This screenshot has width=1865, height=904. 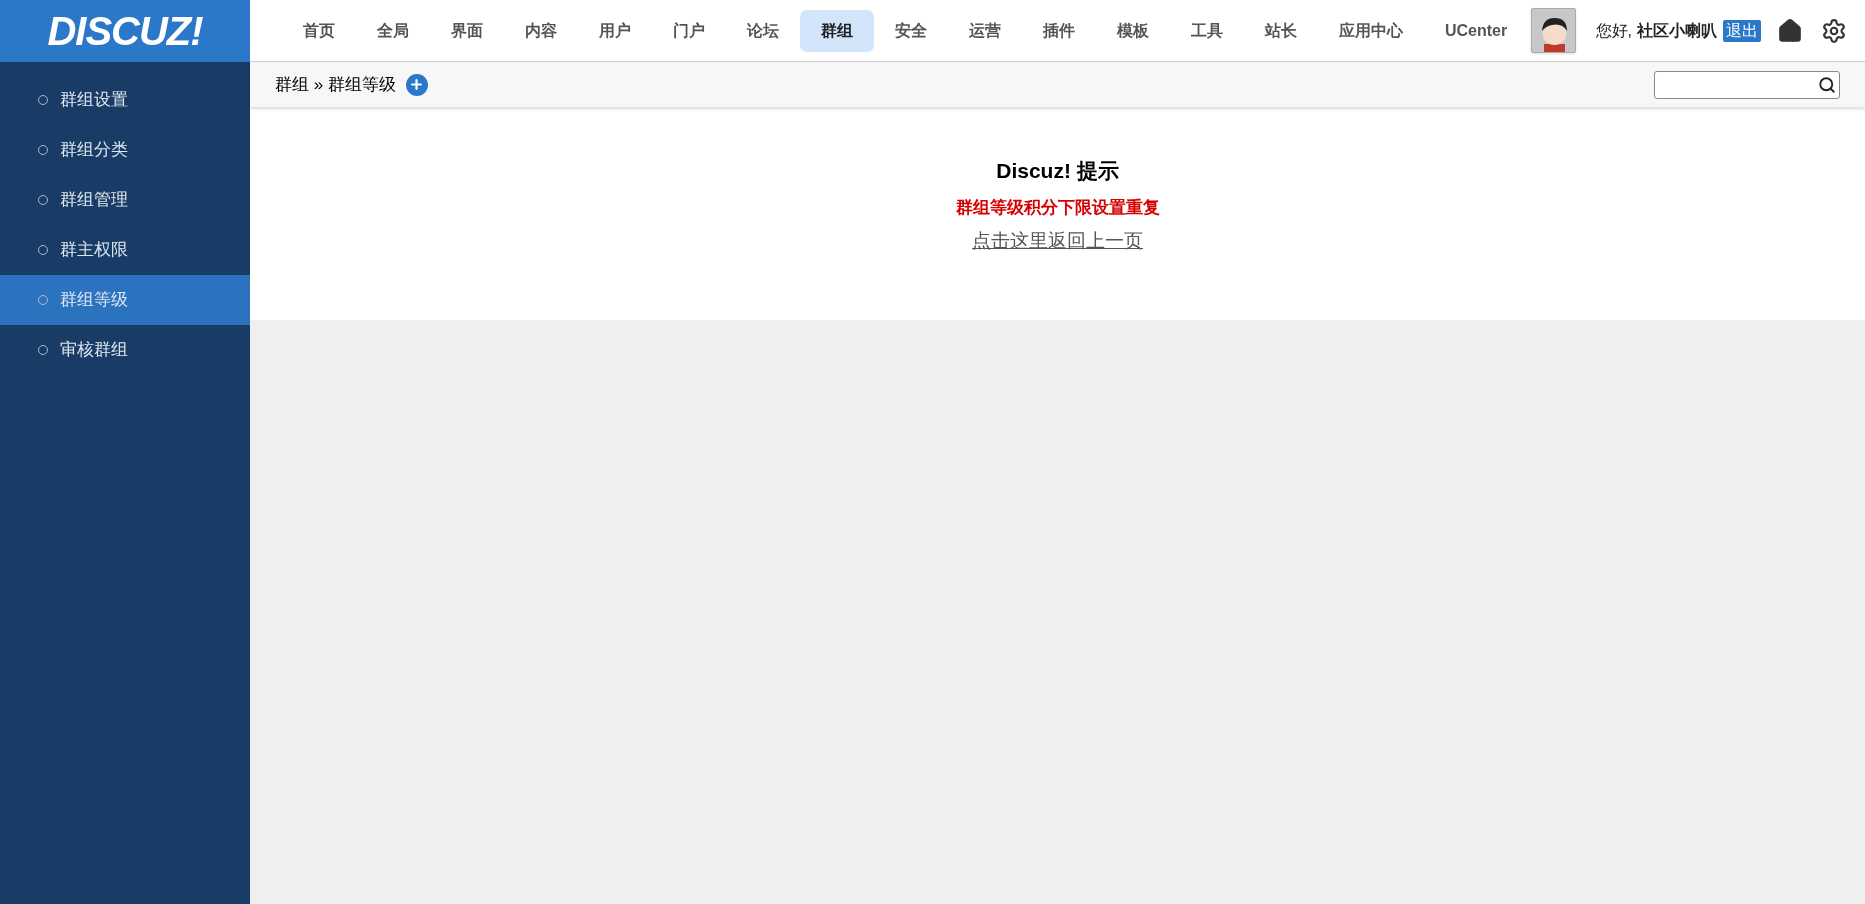 What do you see at coordinates (1057, 171) in the screenshot?
I see `message-title: Discuz! 提示` at bounding box center [1057, 171].